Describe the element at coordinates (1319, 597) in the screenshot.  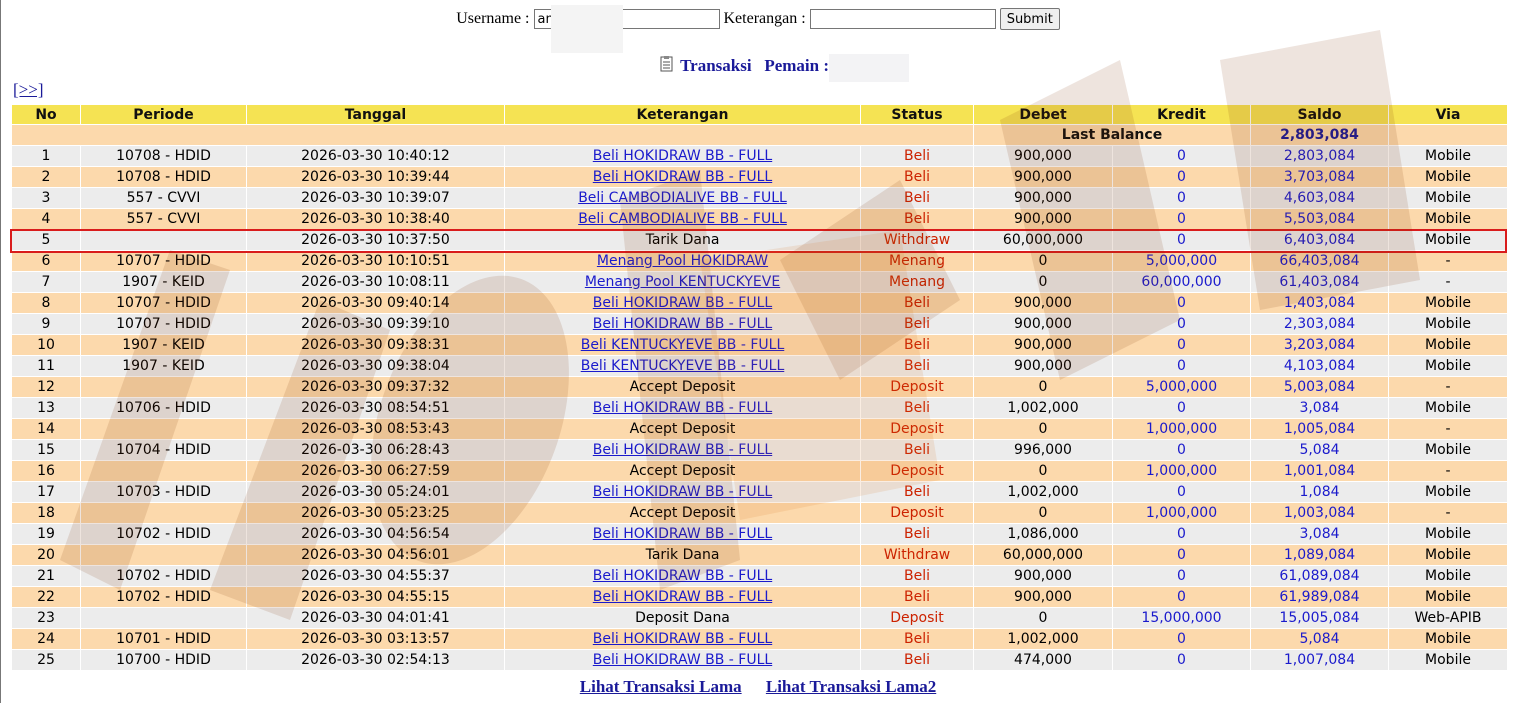
I see `cell-saldo: 61,989,084` at that location.